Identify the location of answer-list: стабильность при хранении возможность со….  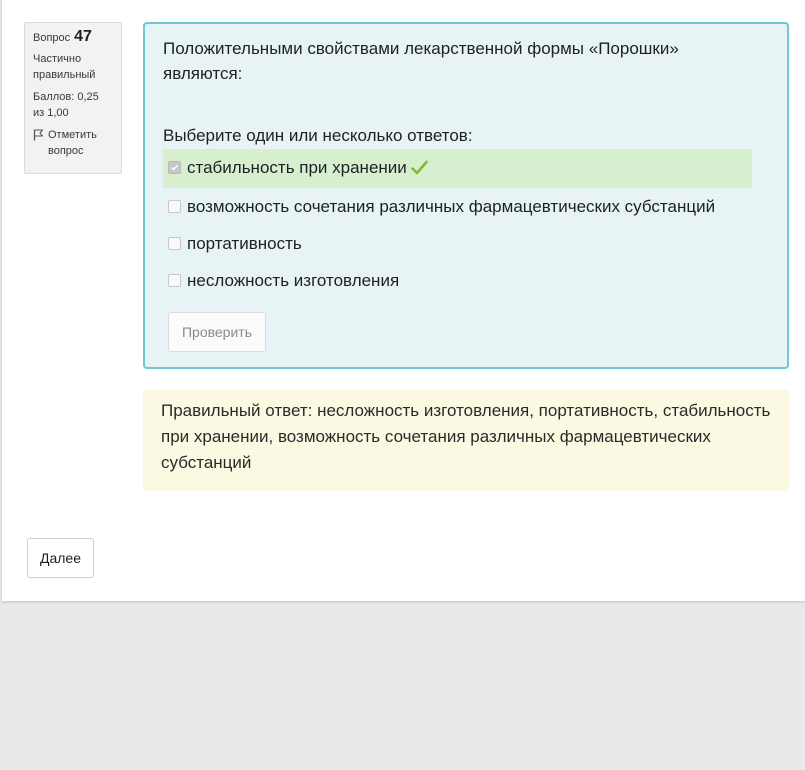
(466, 224).